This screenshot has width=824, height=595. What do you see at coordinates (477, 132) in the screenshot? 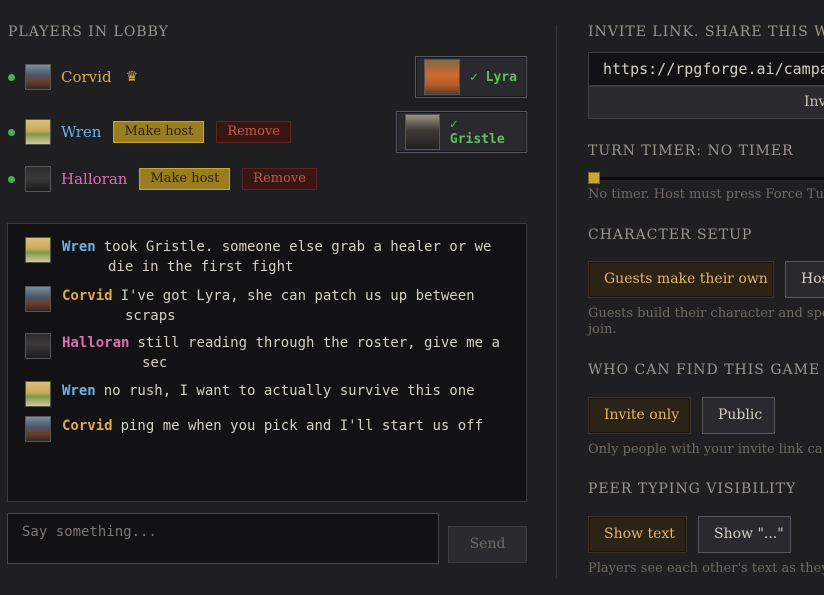
I see `claim-label: ✓ Gristle` at bounding box center [477, 132].